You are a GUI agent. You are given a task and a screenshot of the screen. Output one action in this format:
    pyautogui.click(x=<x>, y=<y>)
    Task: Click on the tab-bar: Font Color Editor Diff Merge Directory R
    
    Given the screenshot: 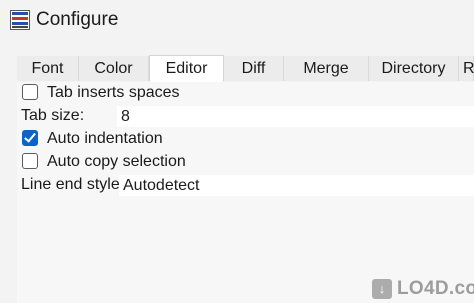 What is the action you would take?
    pyautogui.click(x=245, y=69)
    